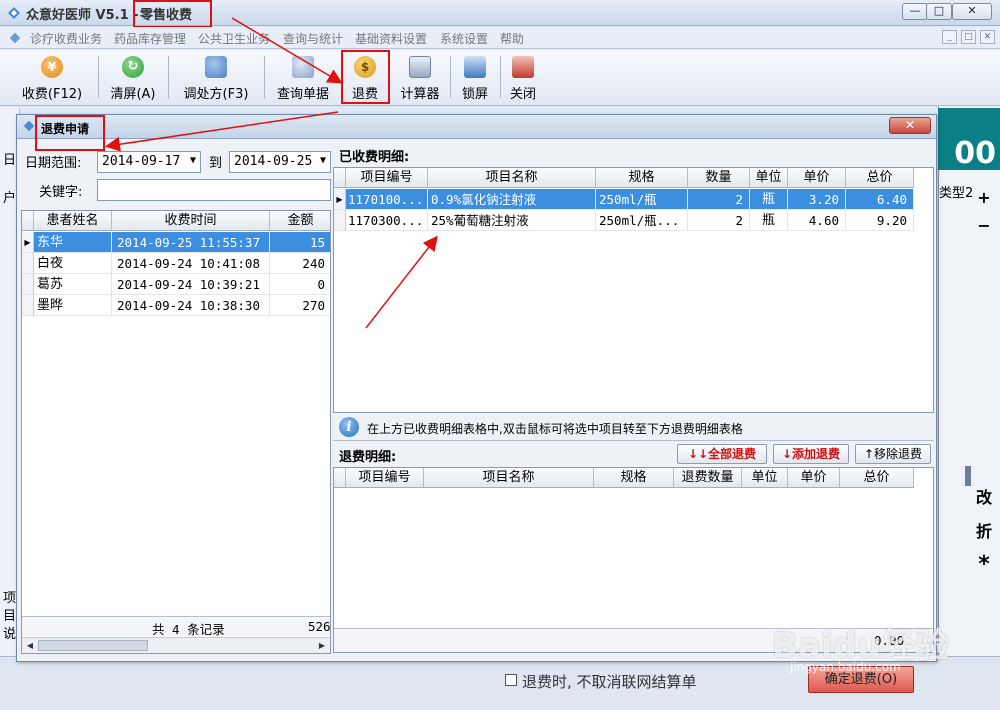  What do you see at coordinates (500, 14) in the screenshot?
I see `app-titlebar: 众意好医师 V5.1 - 零售收费 — □ ✕` at bounding box center [500, 14].